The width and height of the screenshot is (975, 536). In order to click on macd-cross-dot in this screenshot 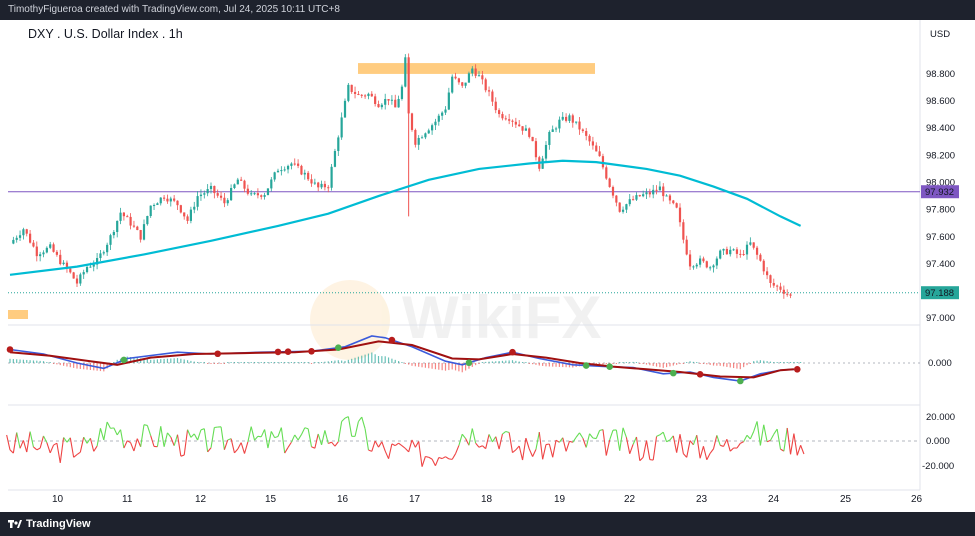, I will do `click(512, 352)`.